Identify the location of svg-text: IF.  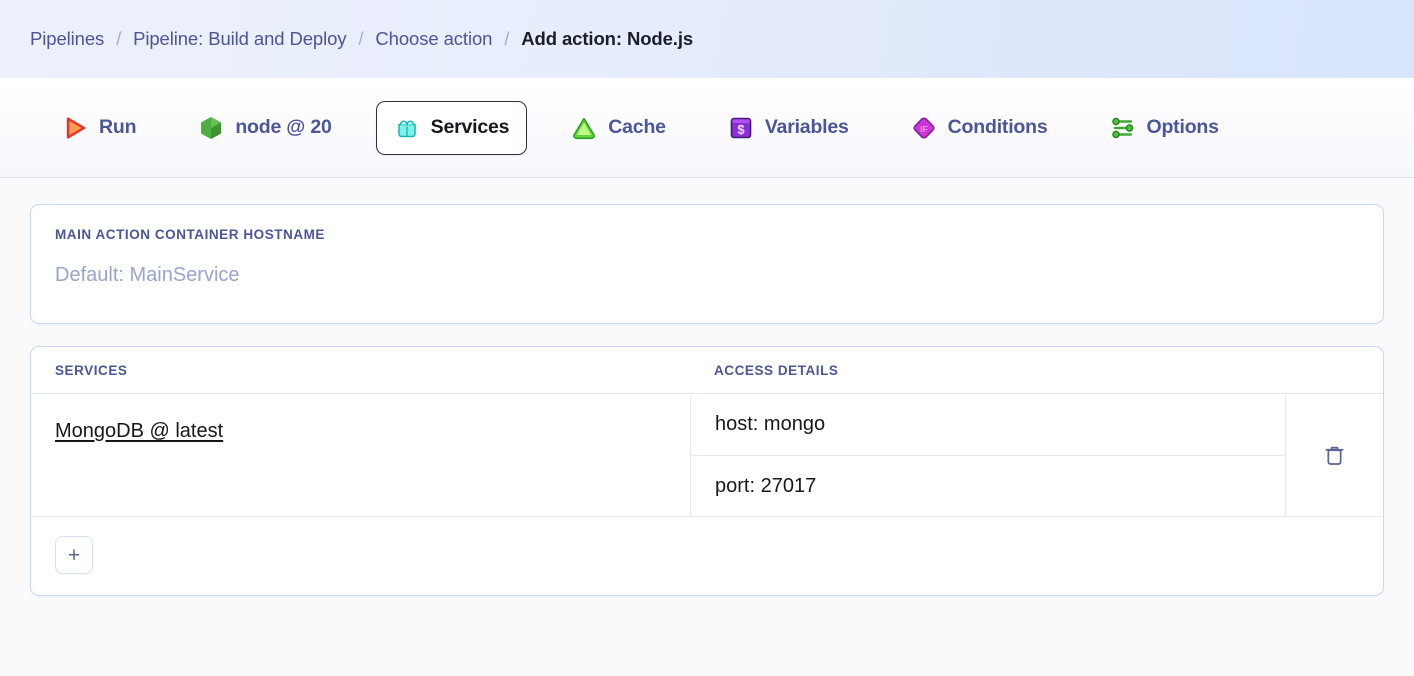
(924, 129).